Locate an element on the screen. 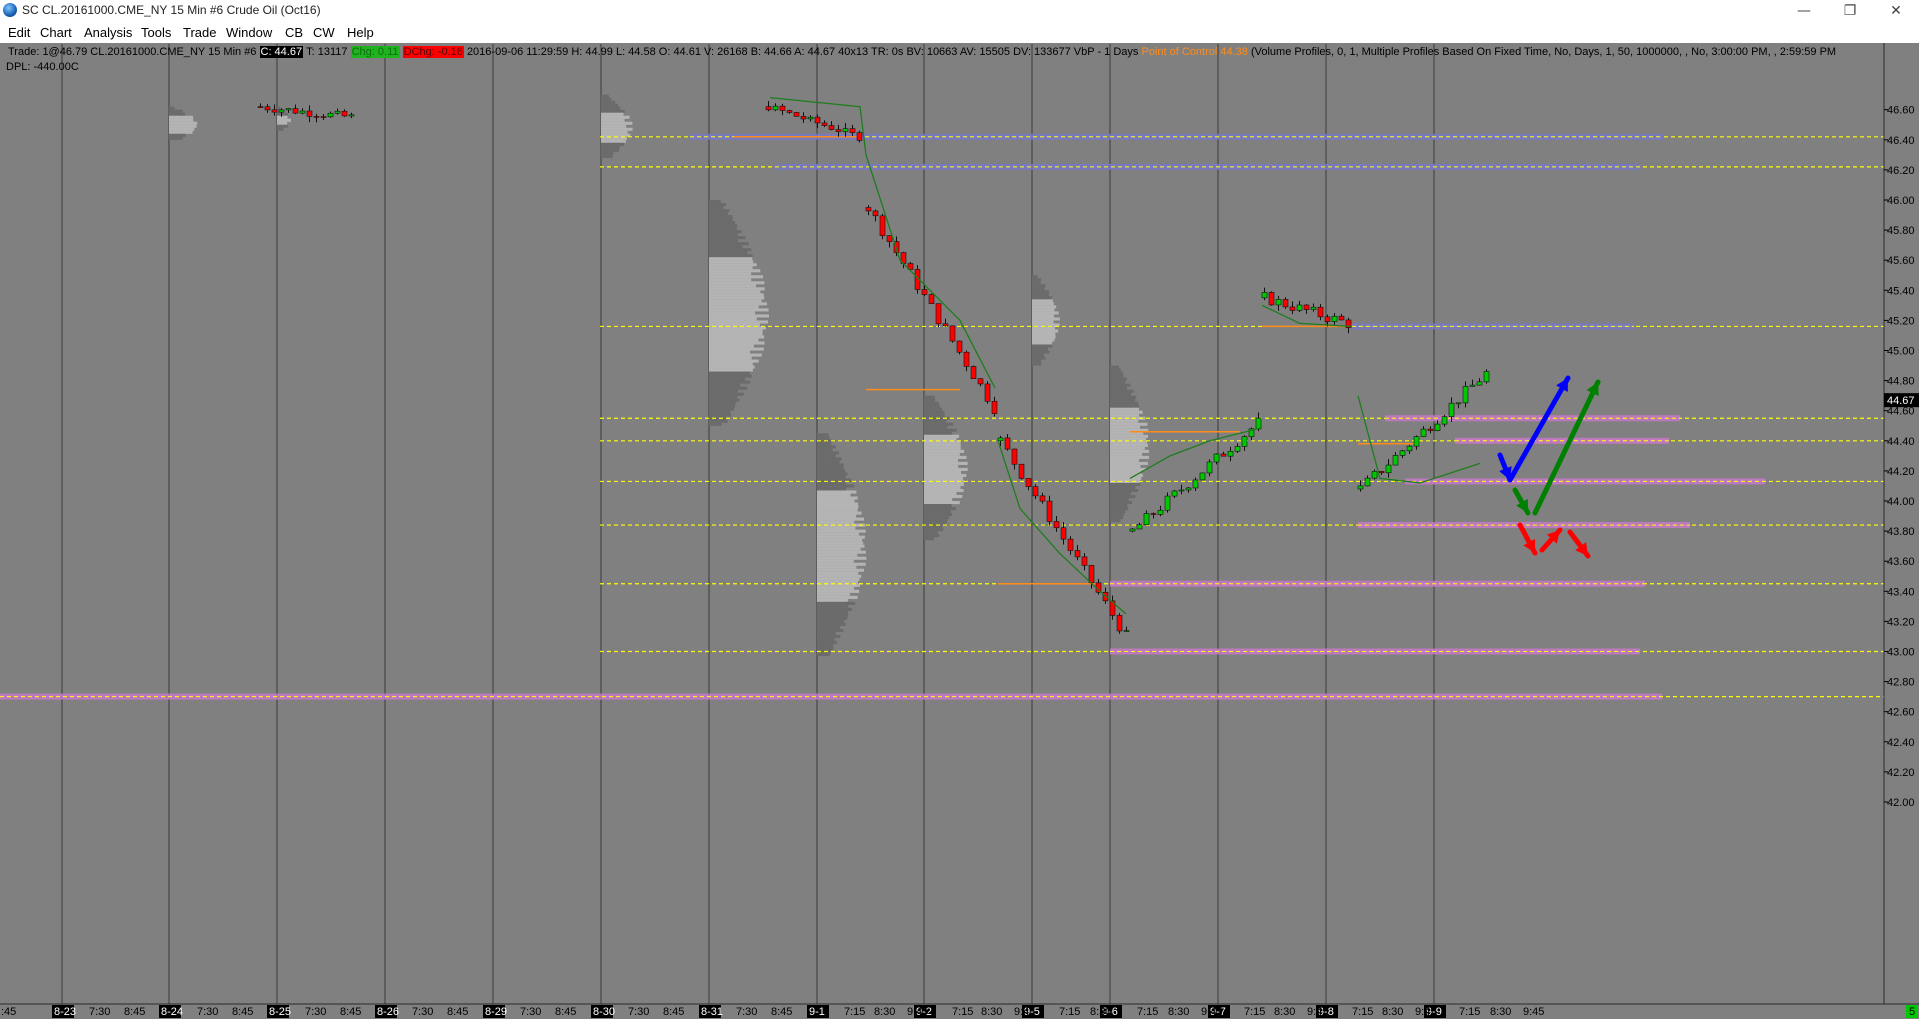  price-tick-label: 44.40 is located at coordinates (1901, 442).